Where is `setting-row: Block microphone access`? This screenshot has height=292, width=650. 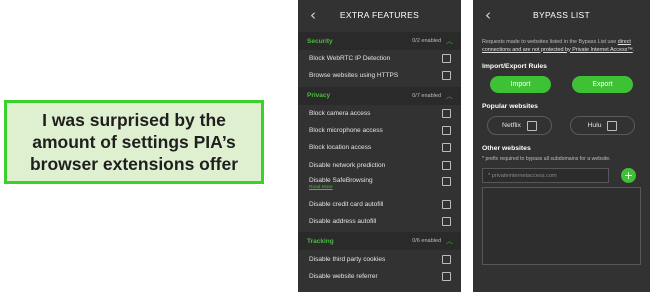 setting-row: Block microphone access is located at coordinates (379, 130).